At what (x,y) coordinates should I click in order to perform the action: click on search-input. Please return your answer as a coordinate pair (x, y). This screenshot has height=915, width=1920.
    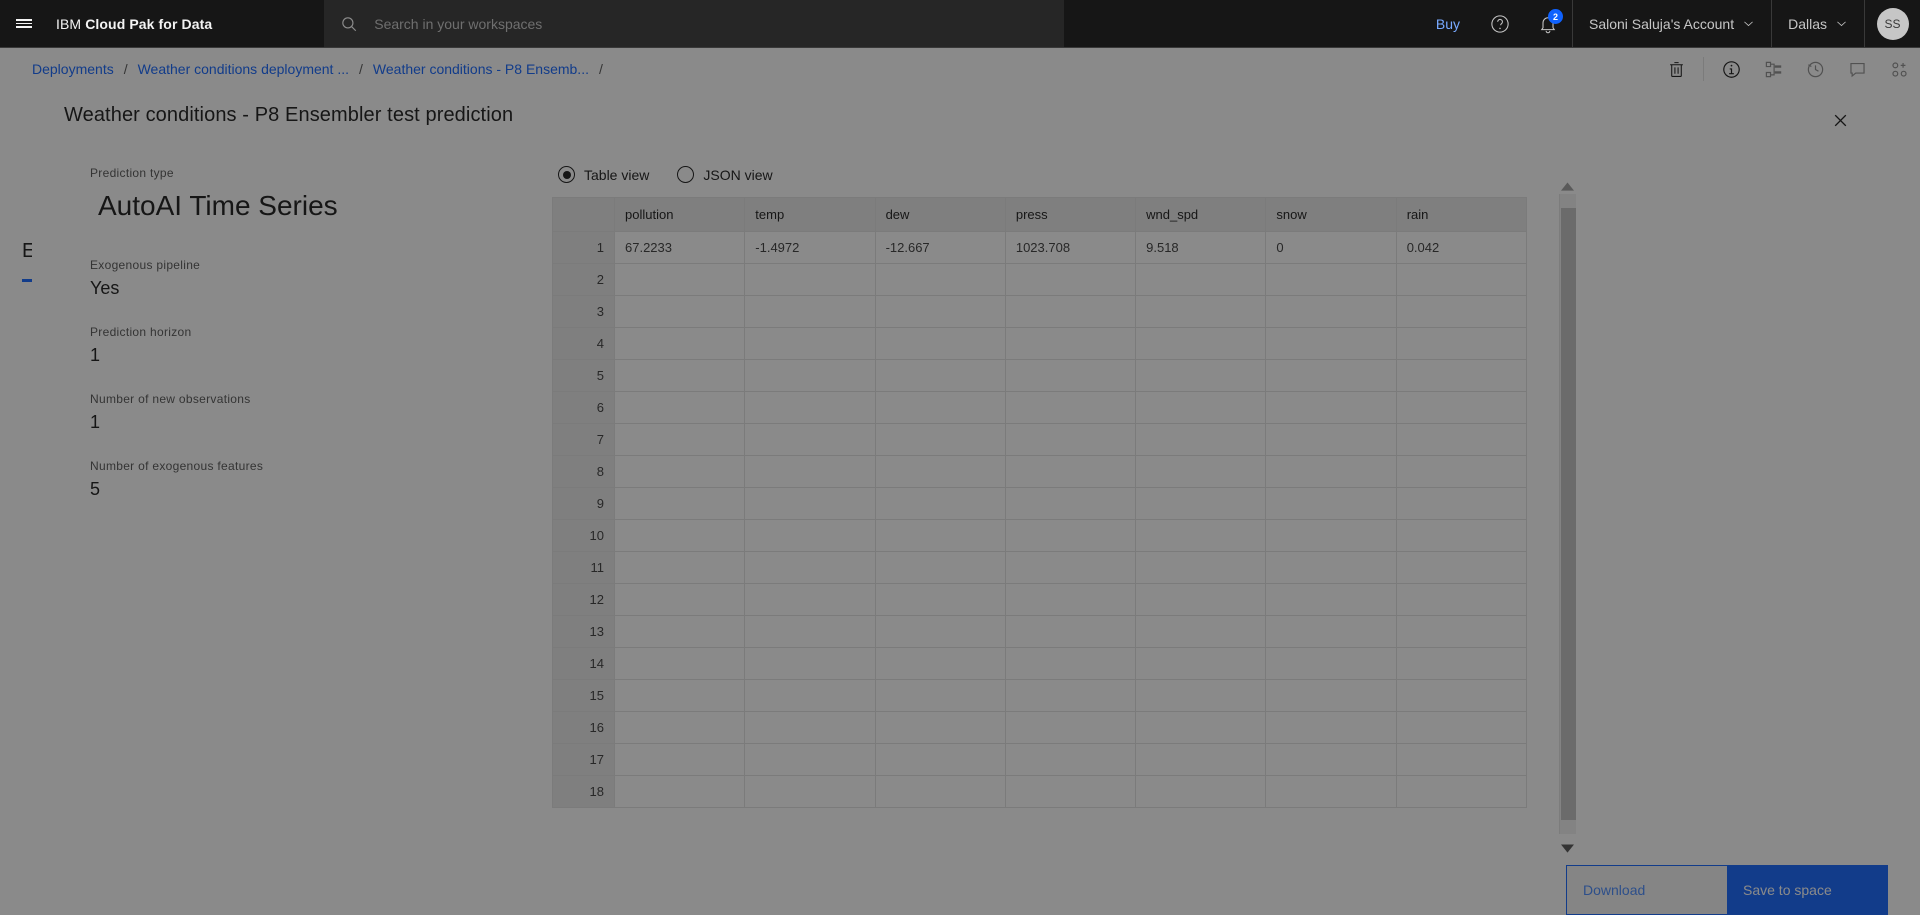
    Looking at the image, I should click on (684, 23).